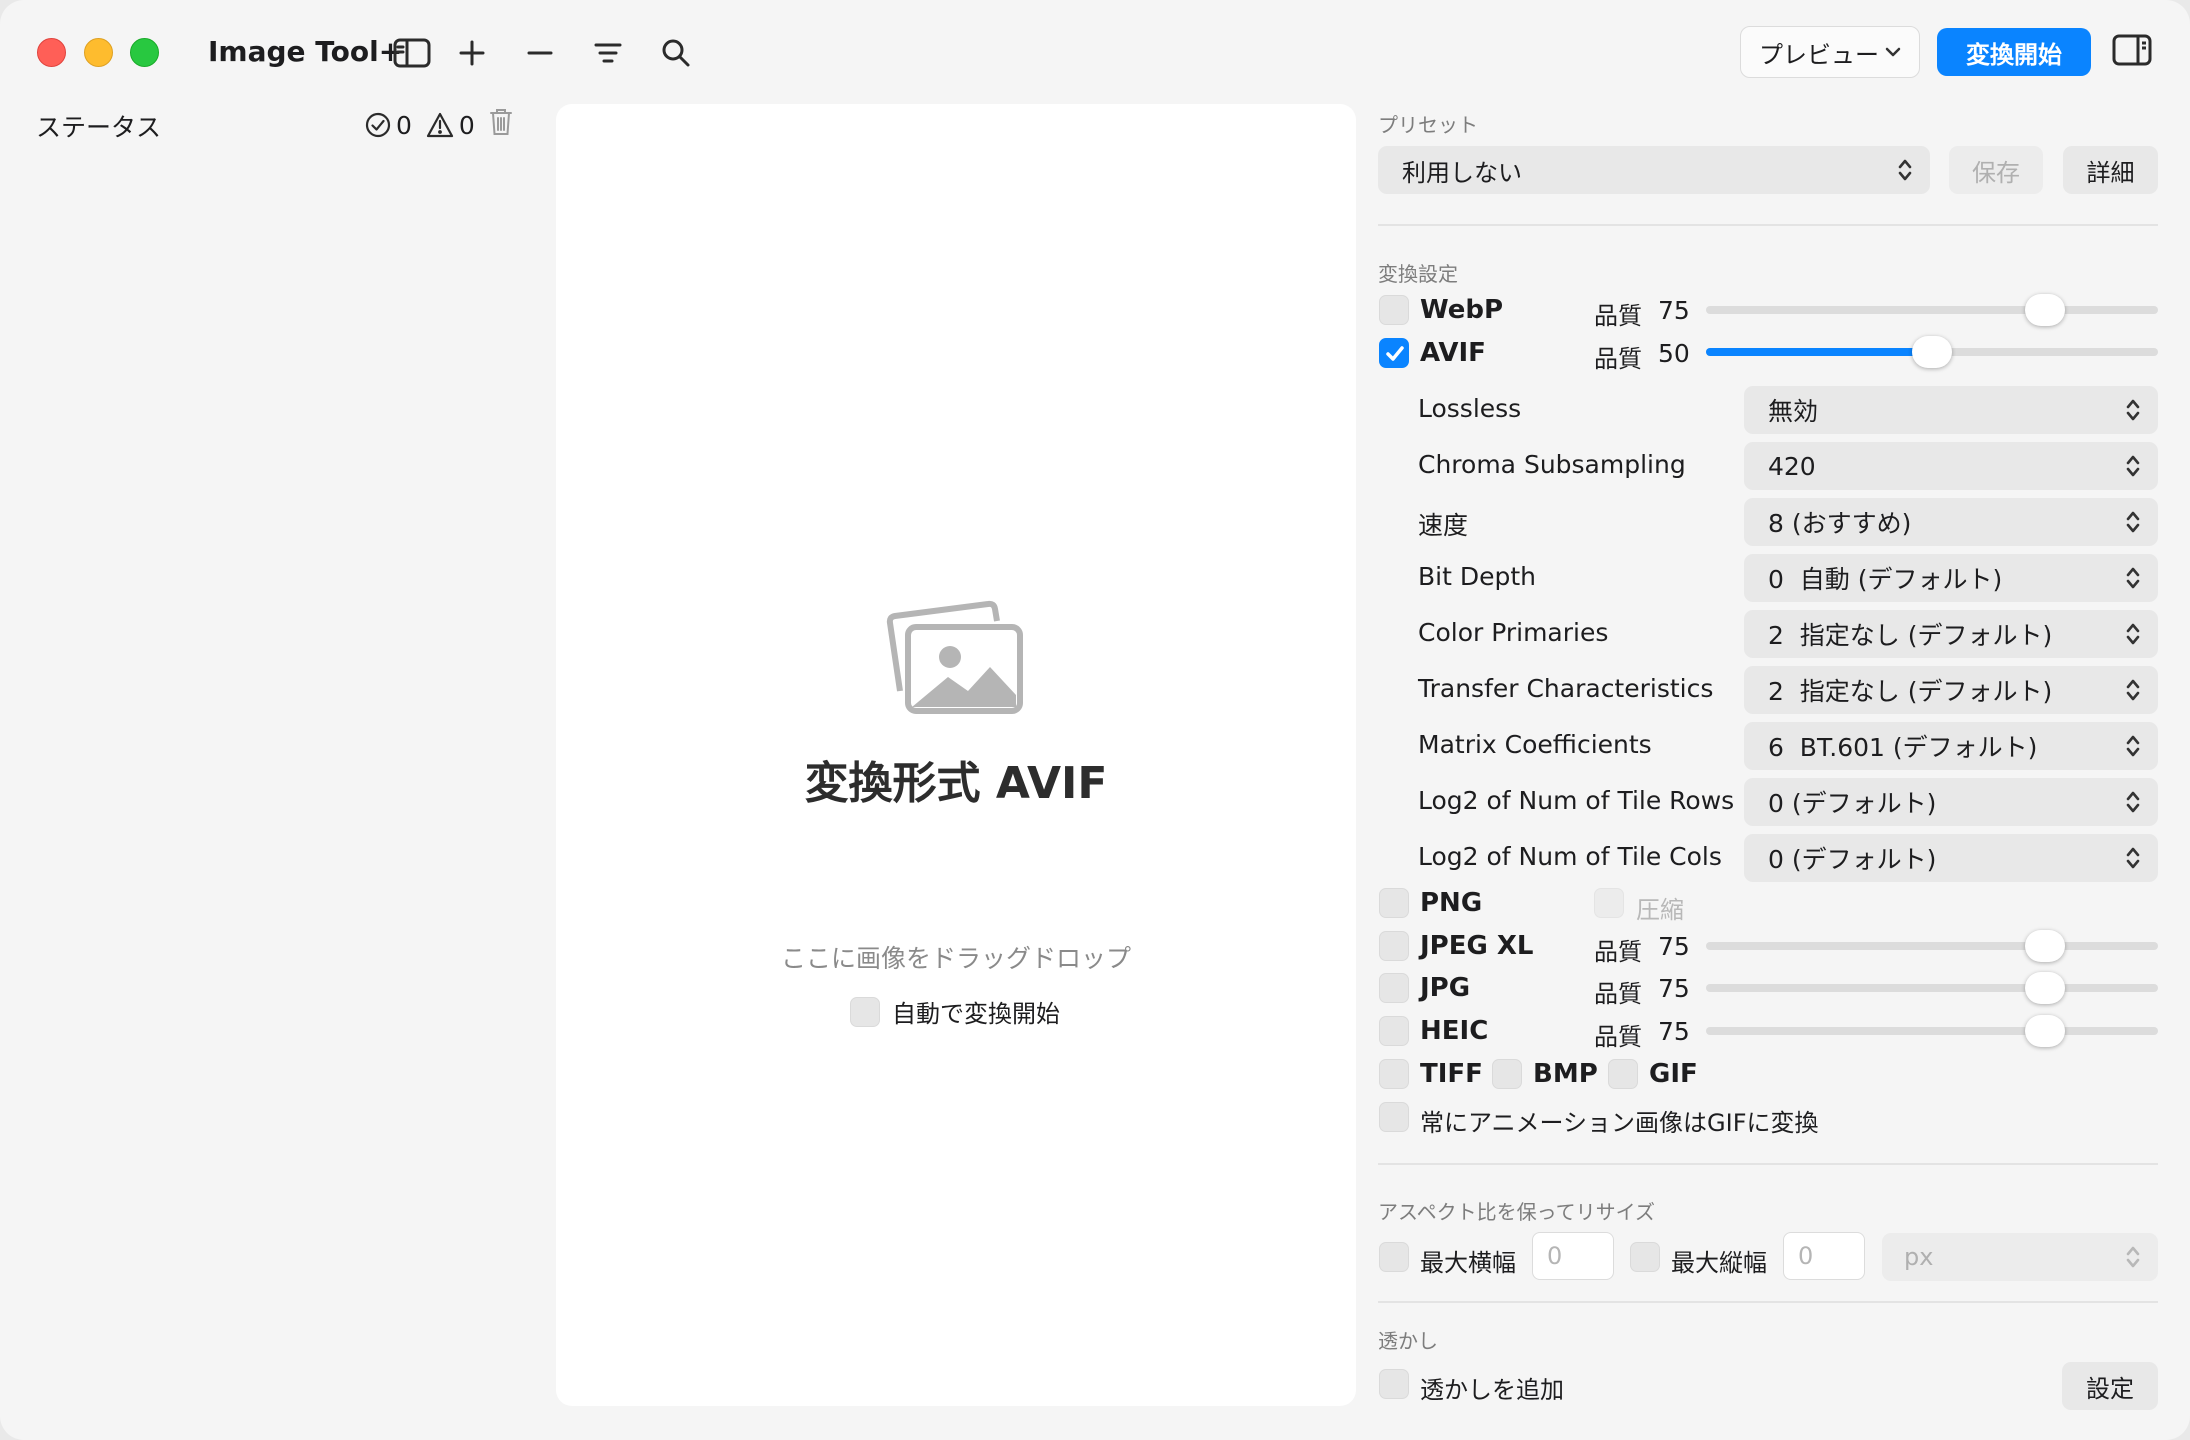 This screenshot has width=2190, height=1440. Describe the element at coordinates (1660, 910) in the screenshot. I see `png-compress-label: 圧縮` at that location.